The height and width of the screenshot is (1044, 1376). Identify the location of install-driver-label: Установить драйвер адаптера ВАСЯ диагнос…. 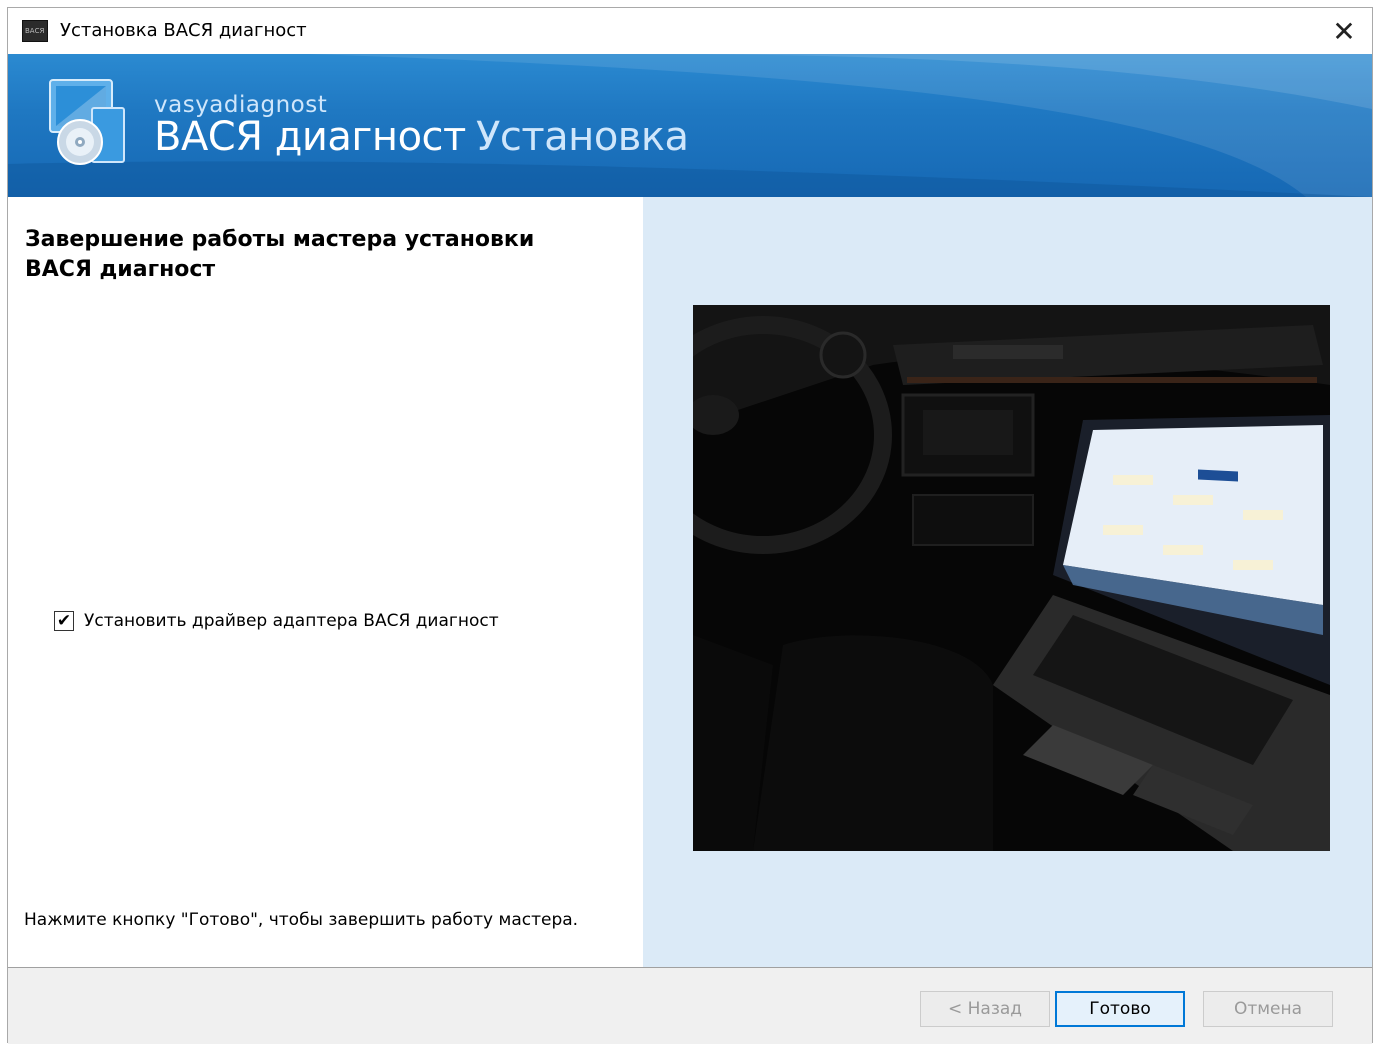
(291, 621).